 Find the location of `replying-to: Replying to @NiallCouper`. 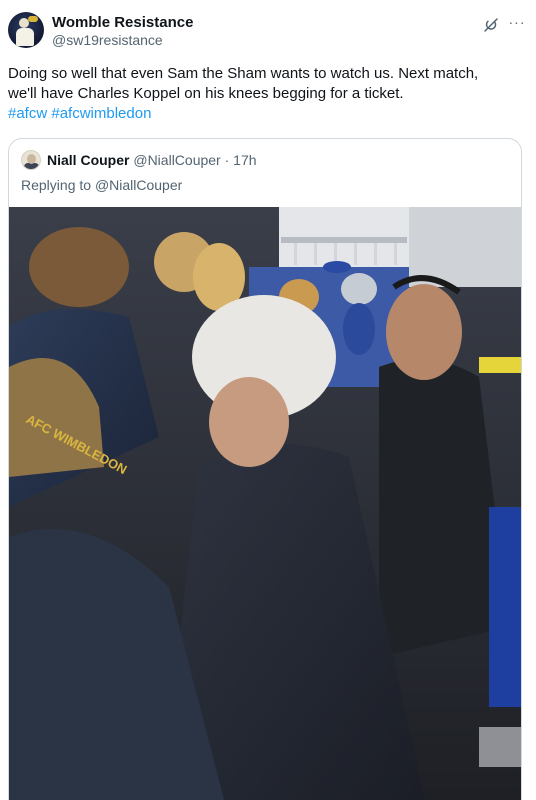

replying-to: Replying to @NiallCouper is located at coordinates (101, 185).